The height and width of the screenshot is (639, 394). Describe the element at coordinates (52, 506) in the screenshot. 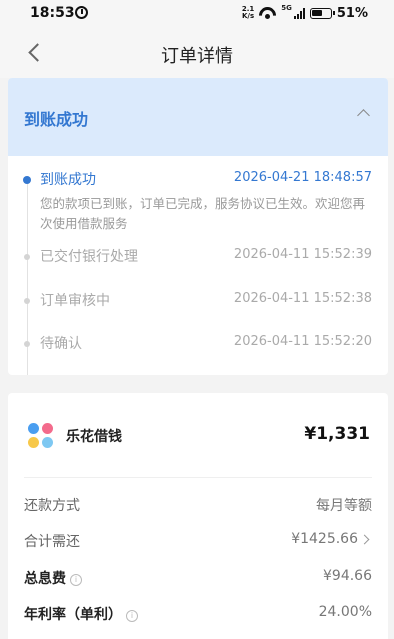

I see `row-label: 还款方式` at that location.